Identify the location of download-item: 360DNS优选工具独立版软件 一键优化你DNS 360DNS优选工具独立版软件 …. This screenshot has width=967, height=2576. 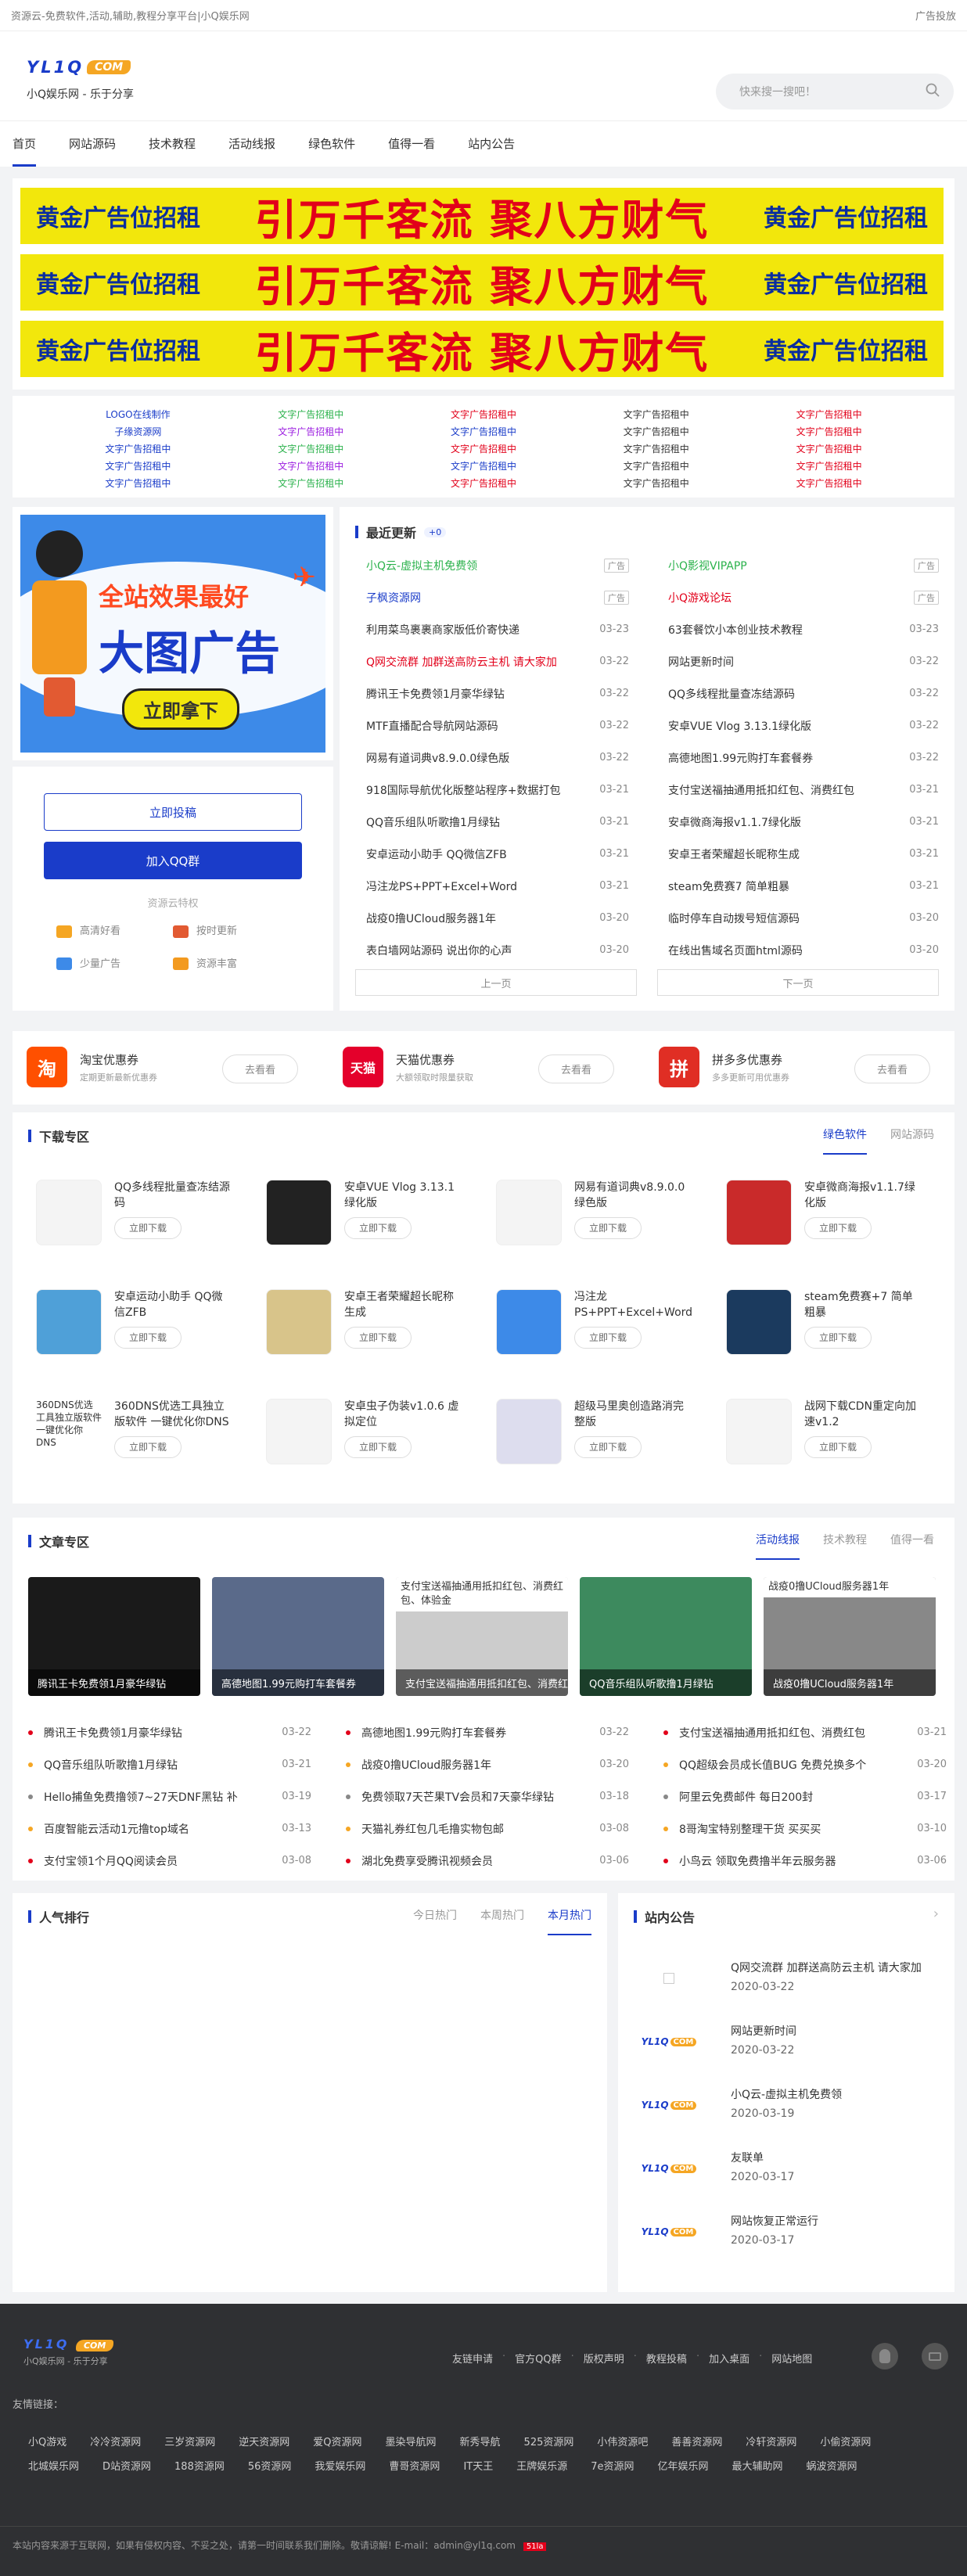
(136, 1441).